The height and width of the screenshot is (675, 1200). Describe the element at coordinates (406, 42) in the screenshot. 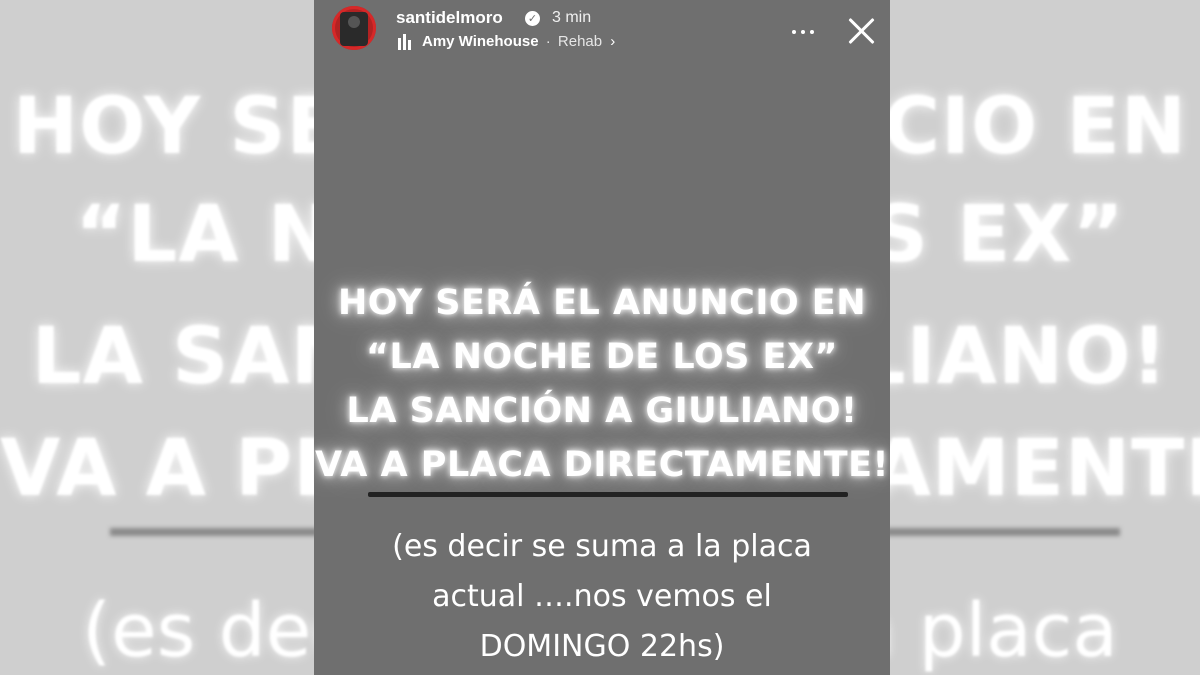

I see `music-bars-icon` at that location.